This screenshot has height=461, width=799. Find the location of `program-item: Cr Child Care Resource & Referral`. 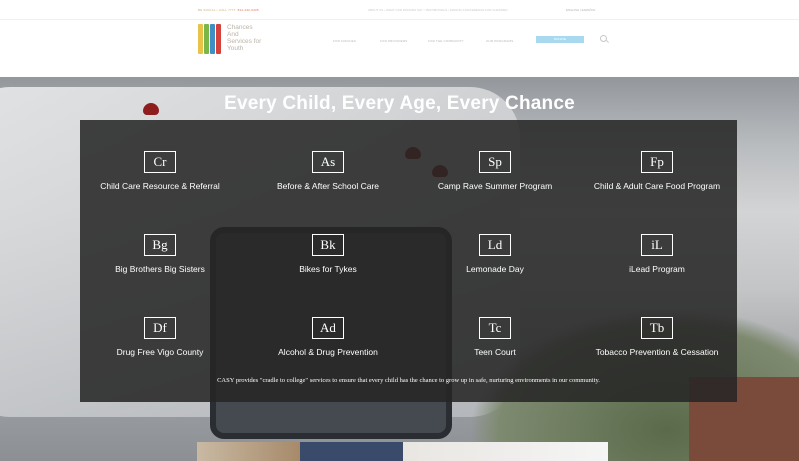

program-item: Cr Child Care Resource & Referral is located at coordinates (160, 171).